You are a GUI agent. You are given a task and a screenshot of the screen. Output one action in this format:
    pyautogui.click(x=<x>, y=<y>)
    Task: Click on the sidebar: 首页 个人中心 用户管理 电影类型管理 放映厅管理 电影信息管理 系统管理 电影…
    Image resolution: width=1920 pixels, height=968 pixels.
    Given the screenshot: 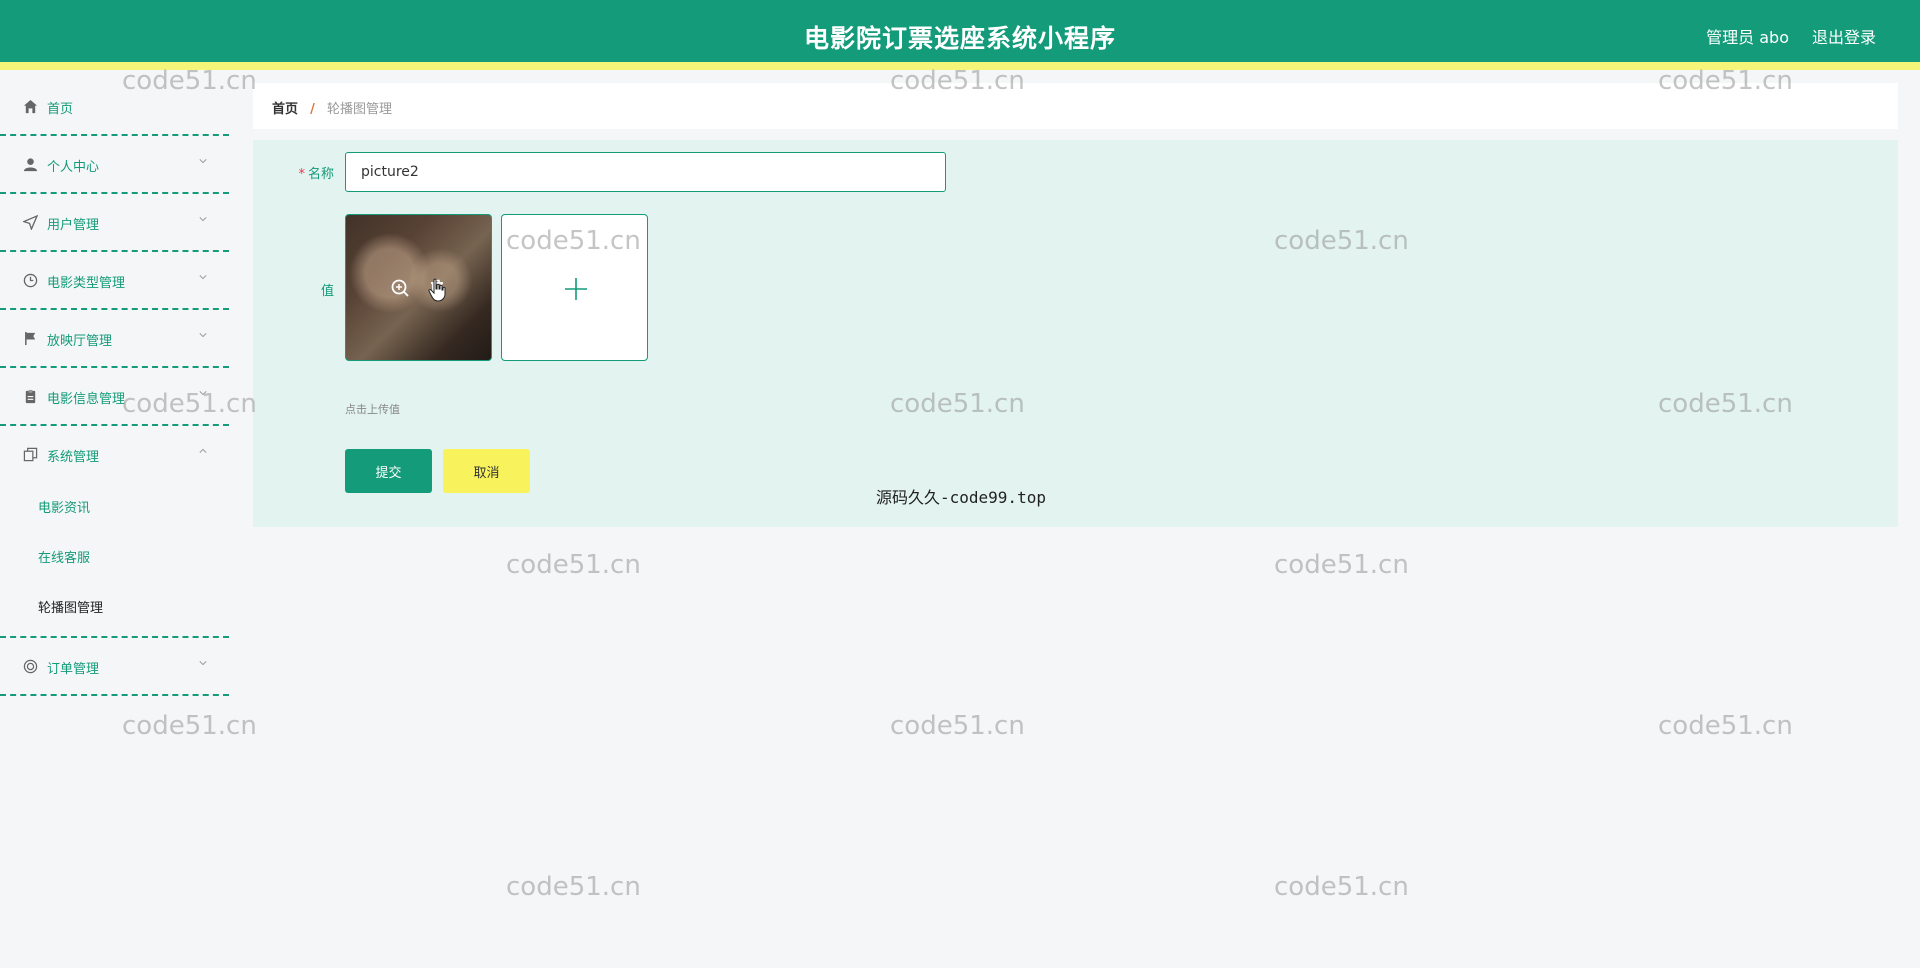 What is the action you would take?
    pyautogui.click(x=114, y=523)
    